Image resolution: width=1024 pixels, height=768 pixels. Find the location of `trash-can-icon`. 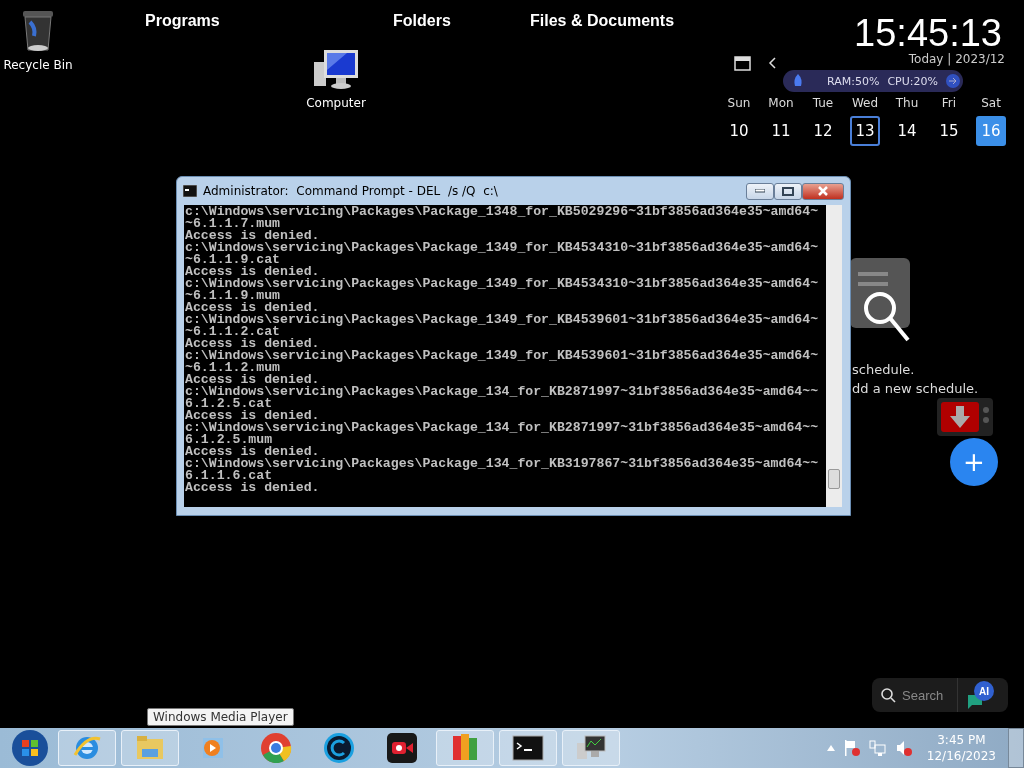

trash-can-icon is located at coordinates (38, 31).